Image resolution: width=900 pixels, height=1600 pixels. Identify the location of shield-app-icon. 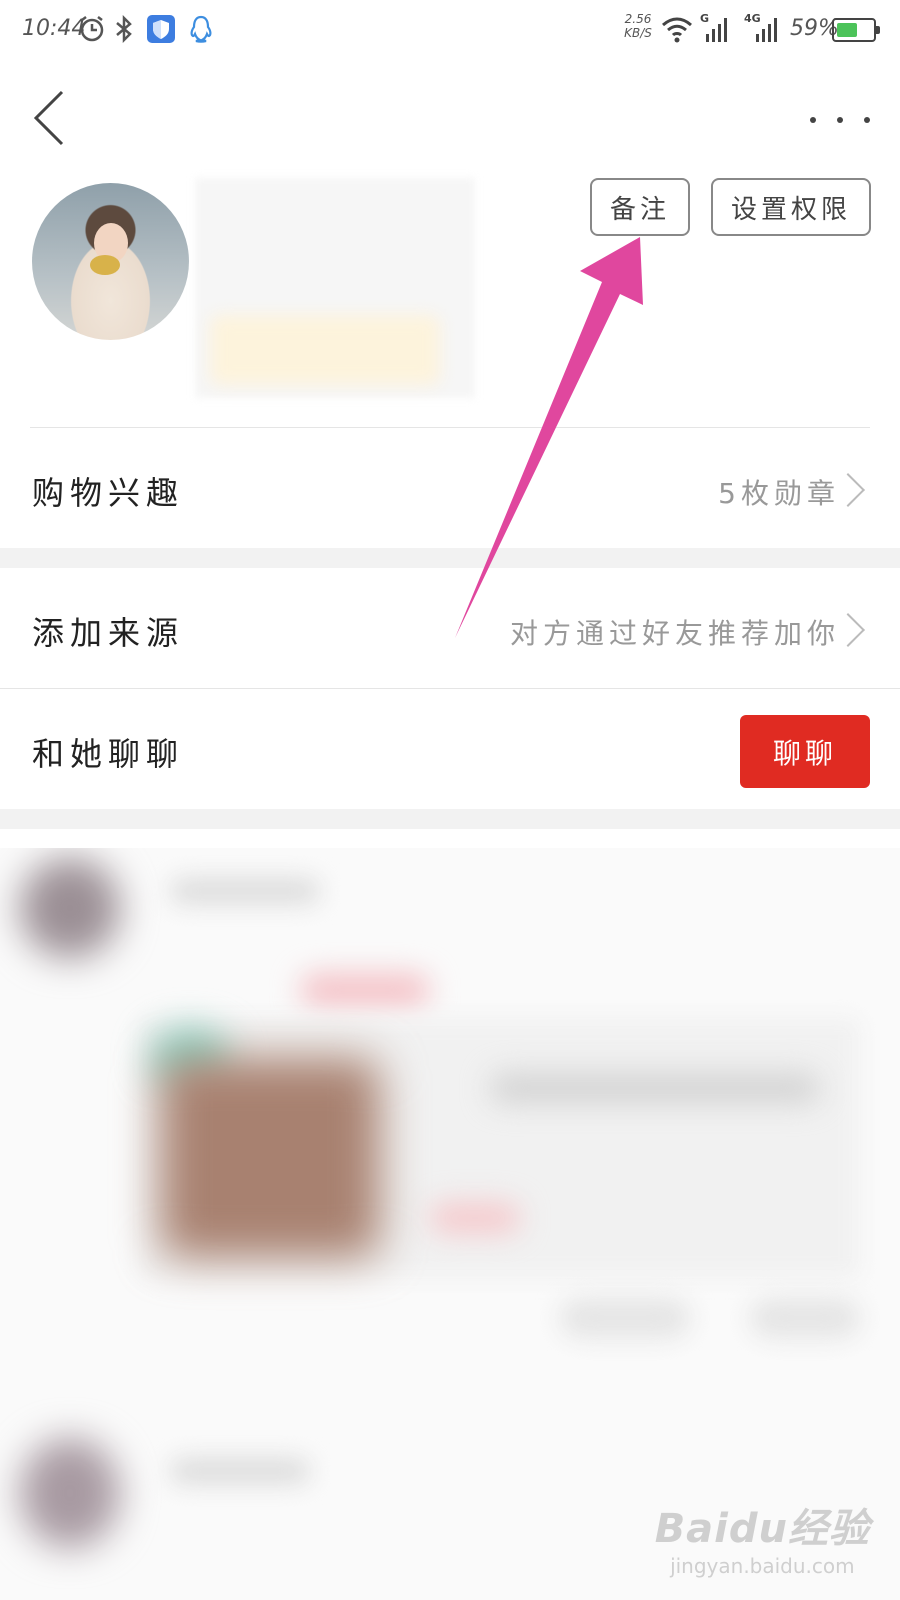
(160, 29).